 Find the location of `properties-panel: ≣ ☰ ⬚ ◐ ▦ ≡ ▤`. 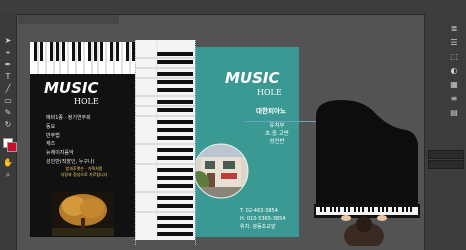

properties-panel: ≣ ☰ ⬚ ◐ ▦ ≡ ▤ is located at coordinates (445, 132).